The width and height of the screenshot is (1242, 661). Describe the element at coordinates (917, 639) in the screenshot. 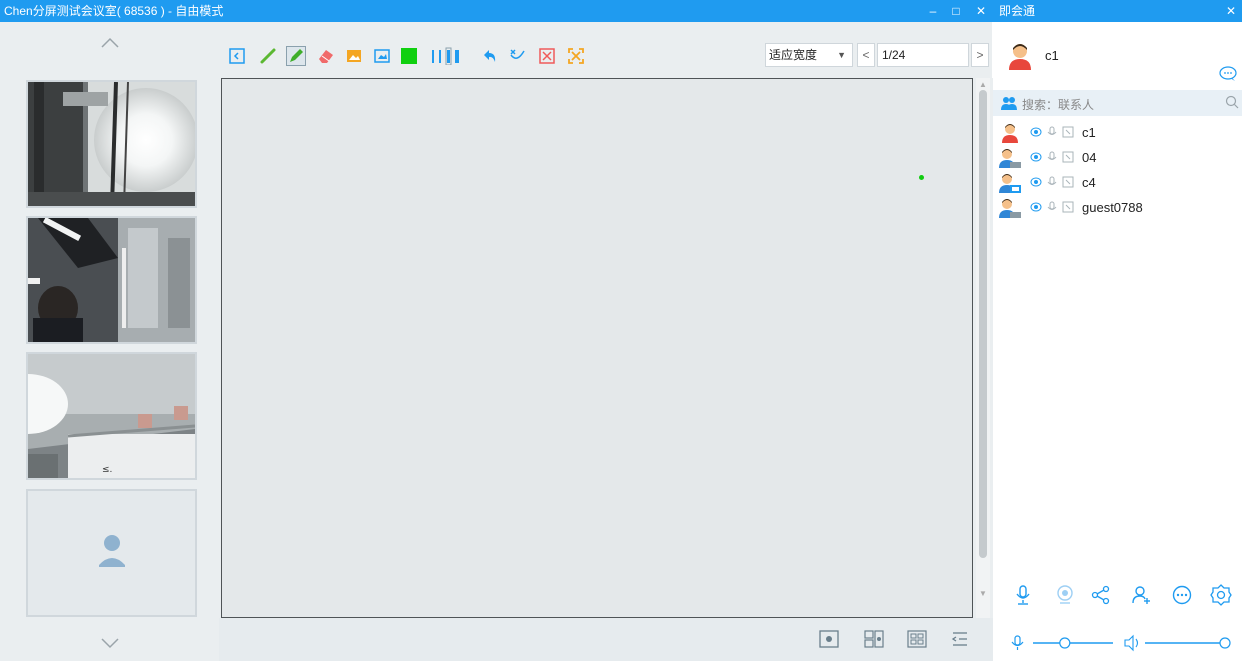

I see `layout-grid-icon` at that location.